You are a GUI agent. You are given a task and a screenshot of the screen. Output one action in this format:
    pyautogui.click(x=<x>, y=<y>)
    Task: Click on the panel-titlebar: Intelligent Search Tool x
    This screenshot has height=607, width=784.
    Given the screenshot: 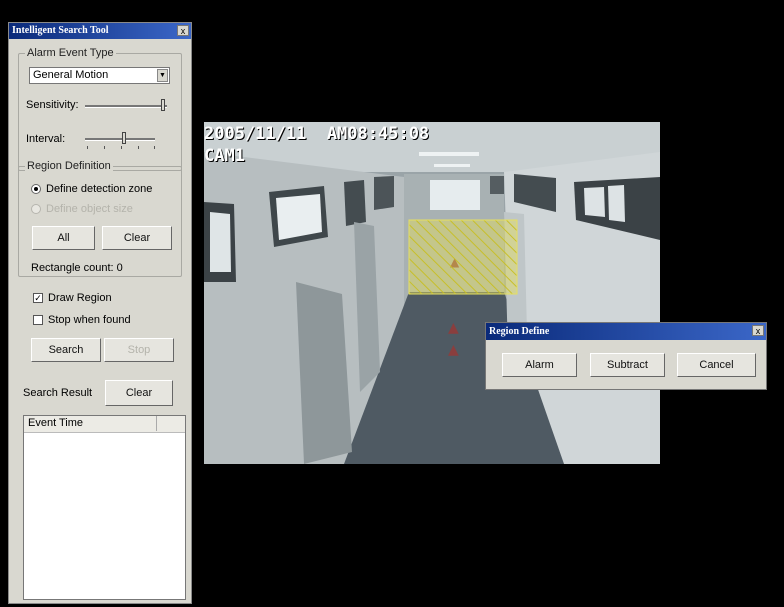 What is the action you would take?
    pyautogui.click(x=100, y=31)
    